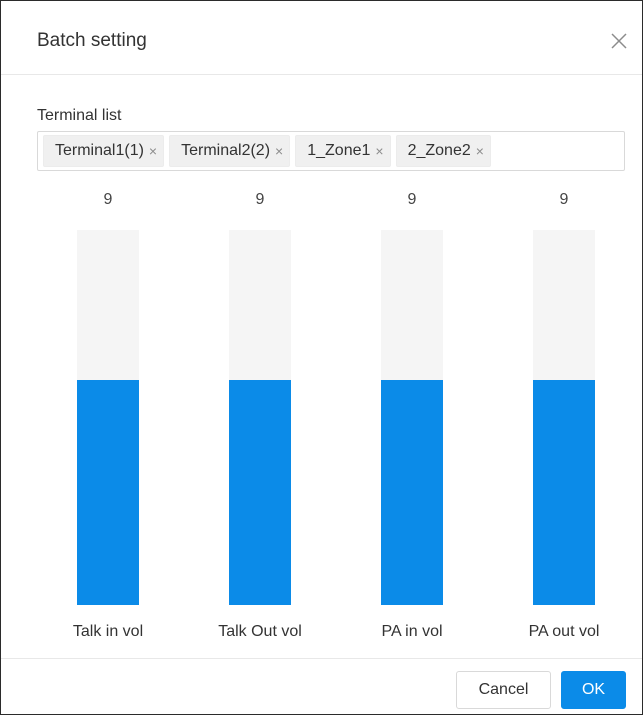 The image size is (643, 715). I want to click on close-icon, so click(619, 41).